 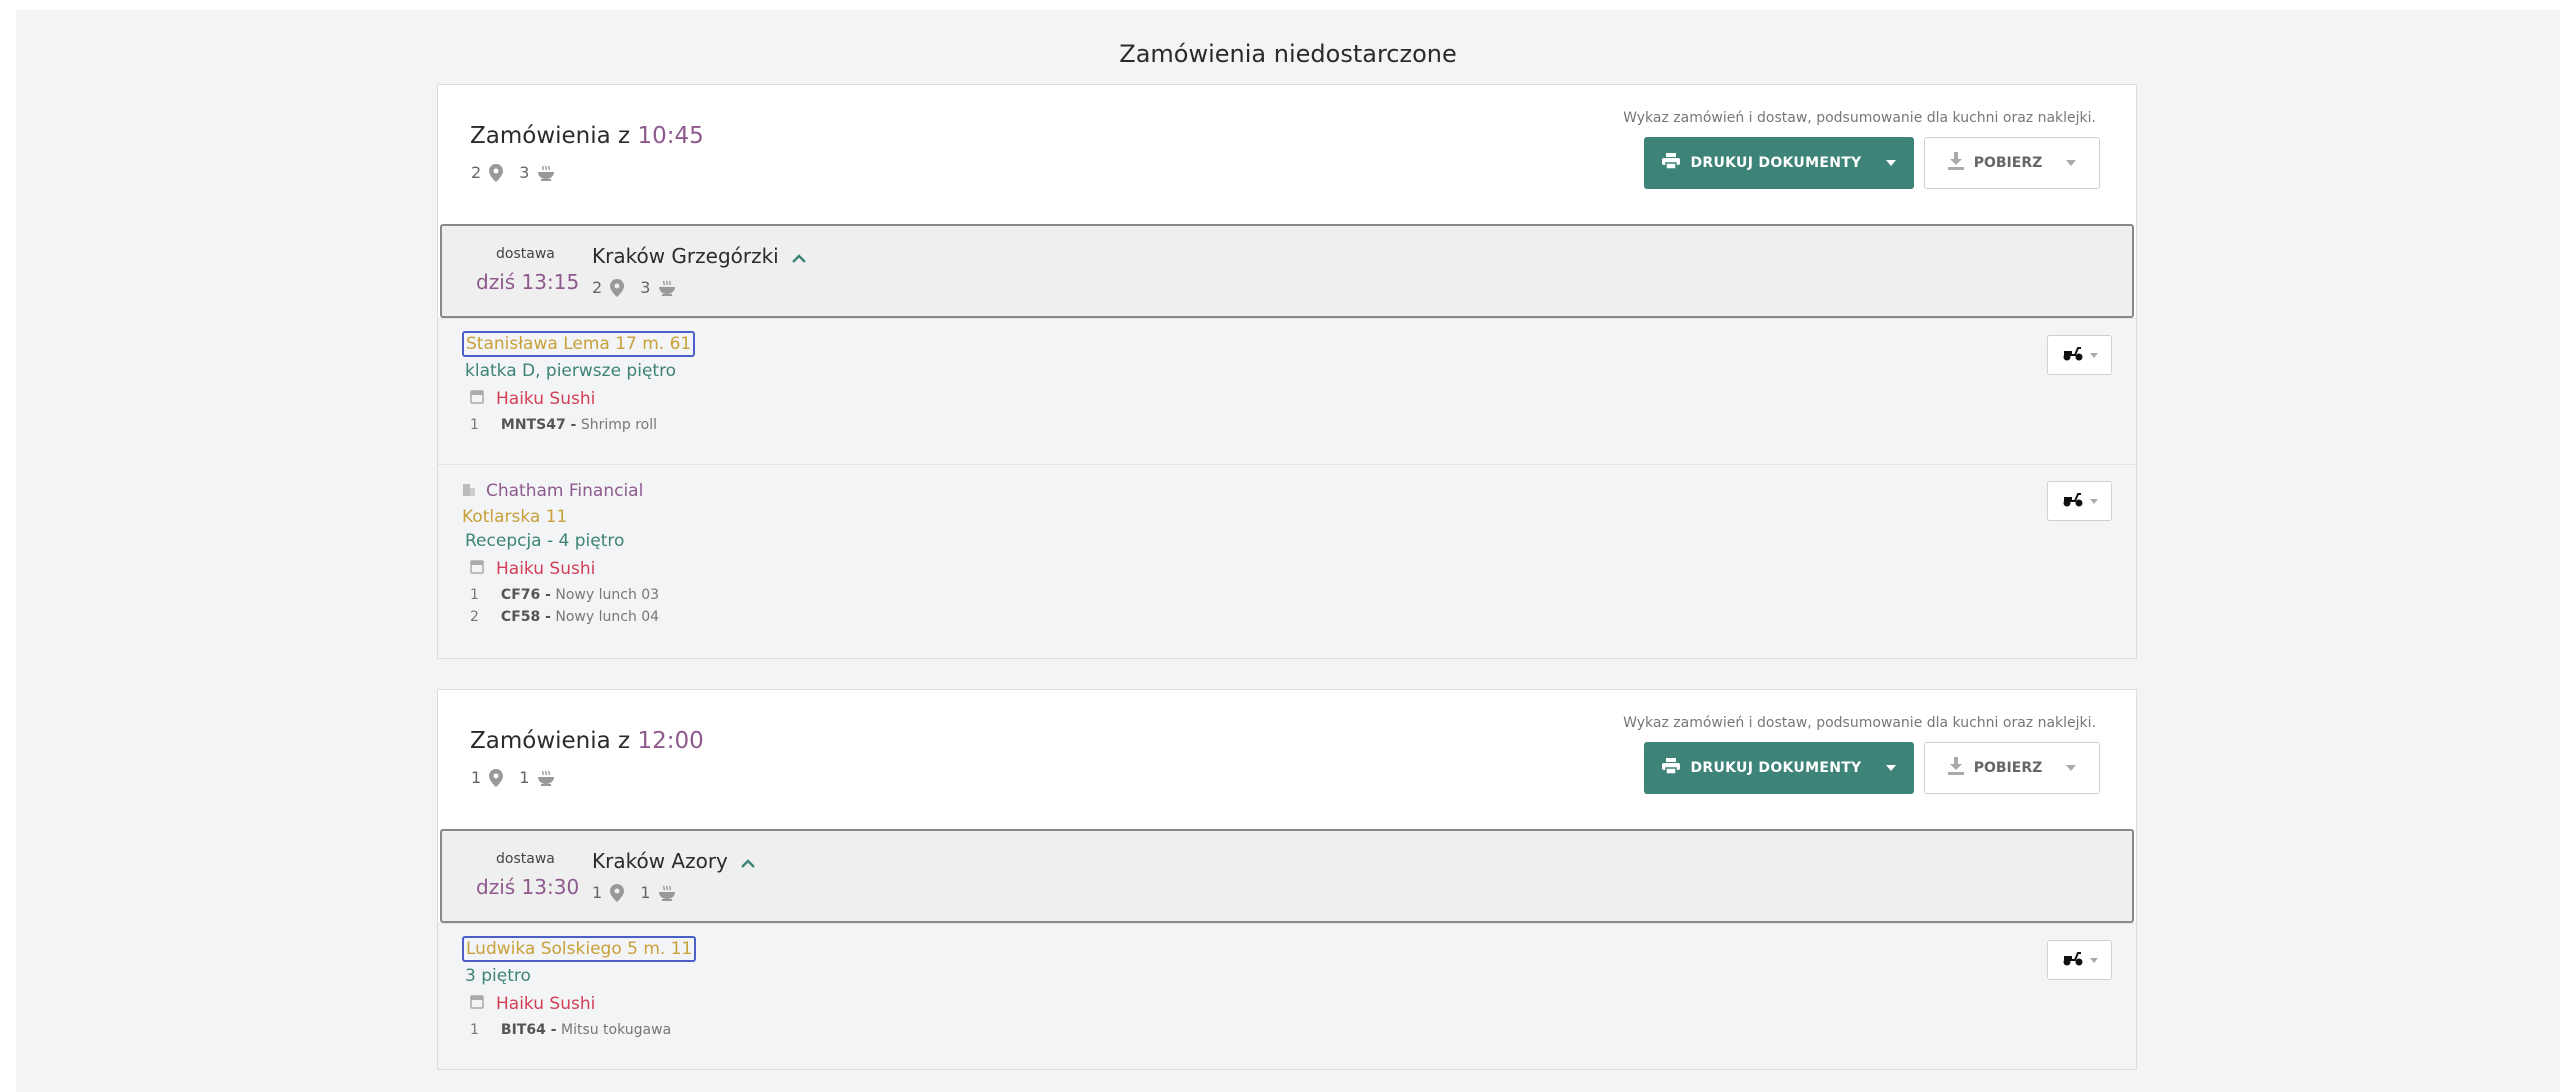 I want to click on item-name: Shrimp roll, so click(x=619, y=425).